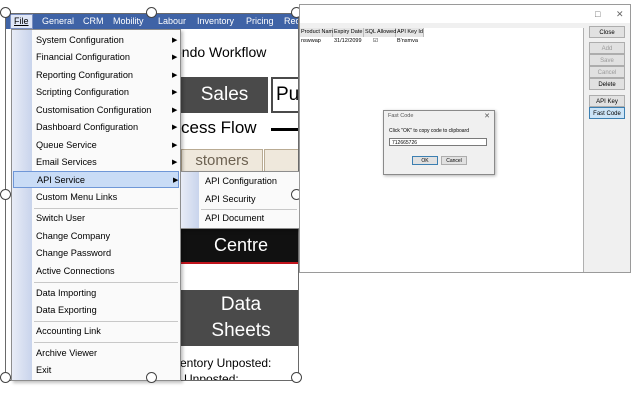  Describe the element at coordinates (260, 21) in the screenshot. I see `menu-pricing: Pricing` at that location.